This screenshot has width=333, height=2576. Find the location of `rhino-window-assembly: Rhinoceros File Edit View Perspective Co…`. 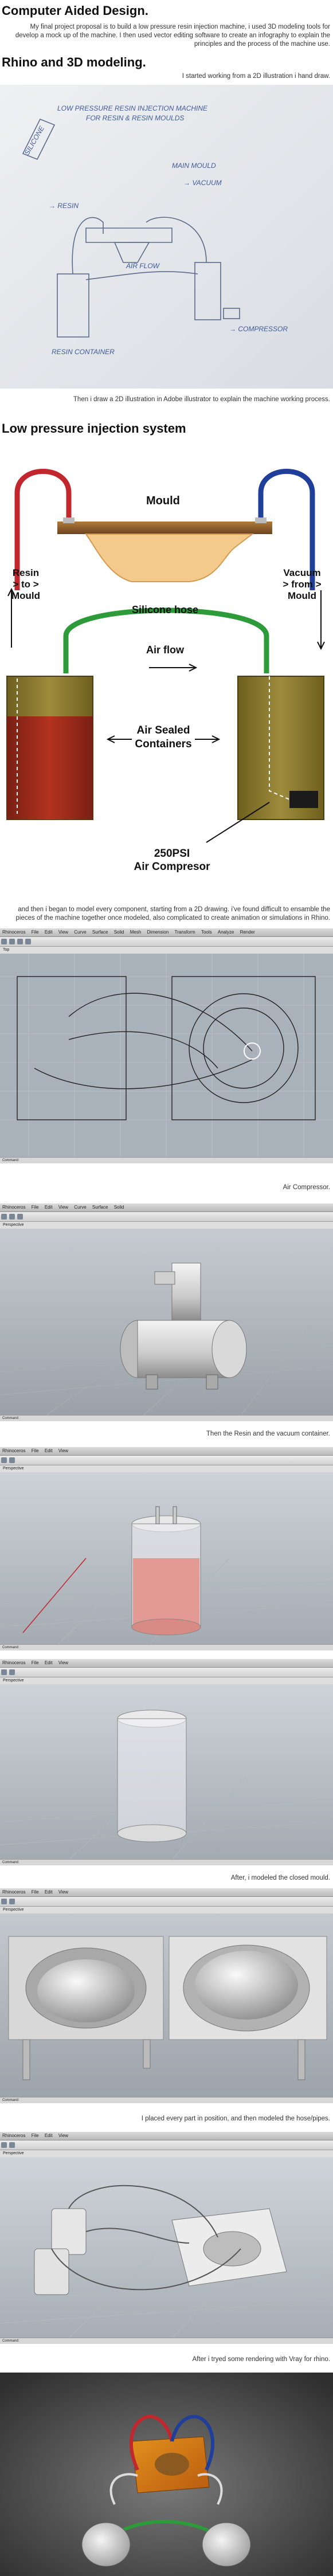

rhino-window-assembly: Rhinoceros File Edit View Perspective Co… is located at coordinates (167, 2238).